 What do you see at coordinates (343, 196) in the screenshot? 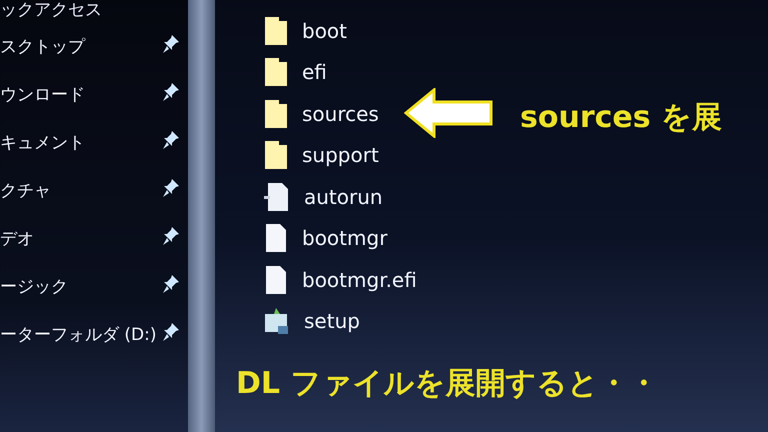
I see `file-name: autorun` at bounding box center [343, 196].